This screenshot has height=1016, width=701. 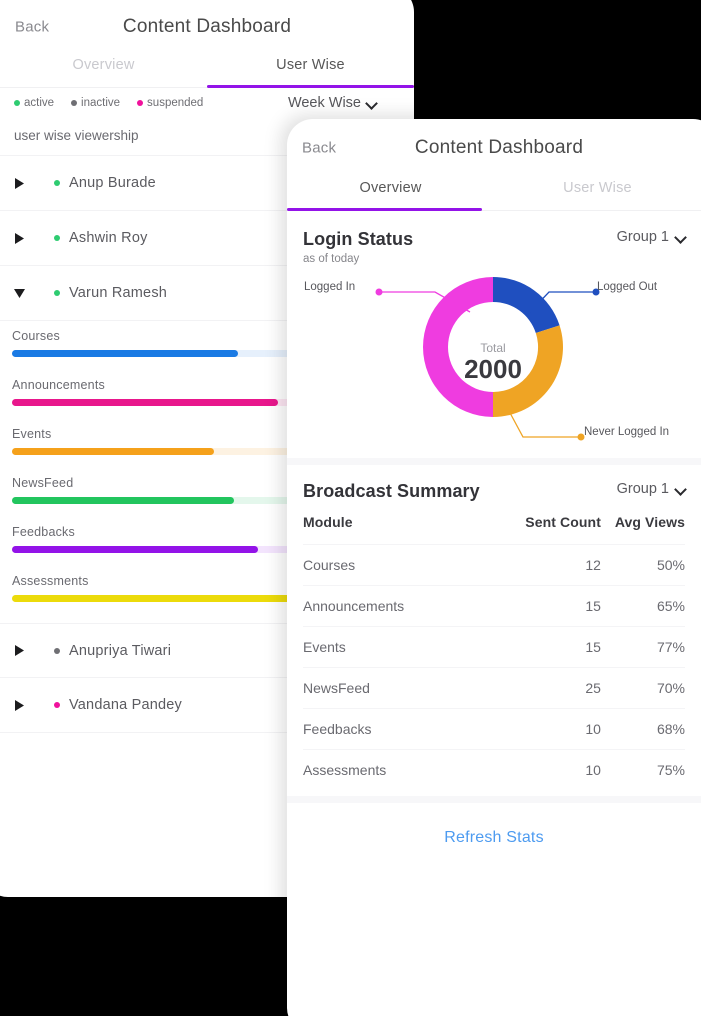 What do you see at coordinates (642, 647) in the screenshot?
I see `cell-avg-views: 77%` at bounding box center [642, 647].